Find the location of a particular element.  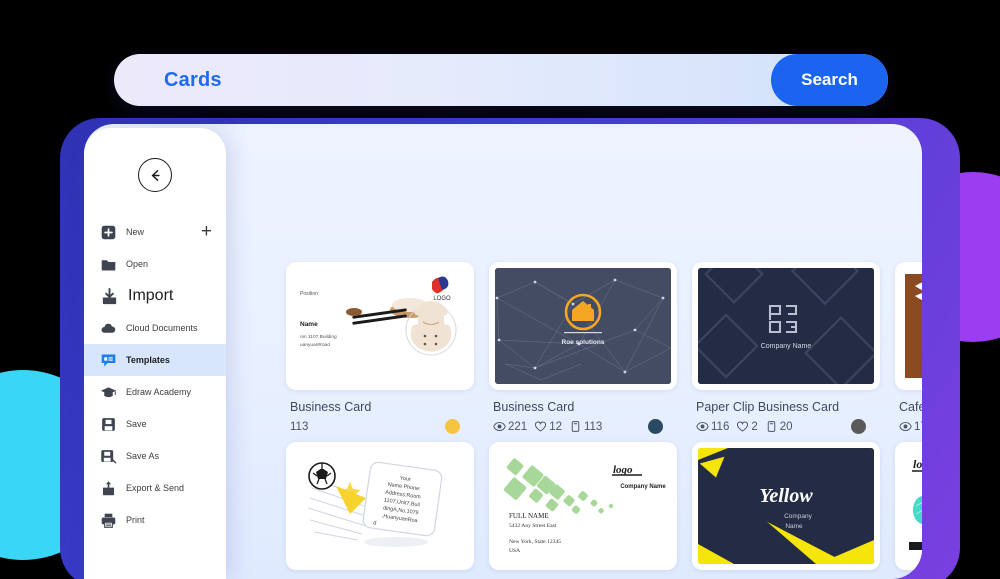

views-stat: 177 is located at coordinates (910, 426).